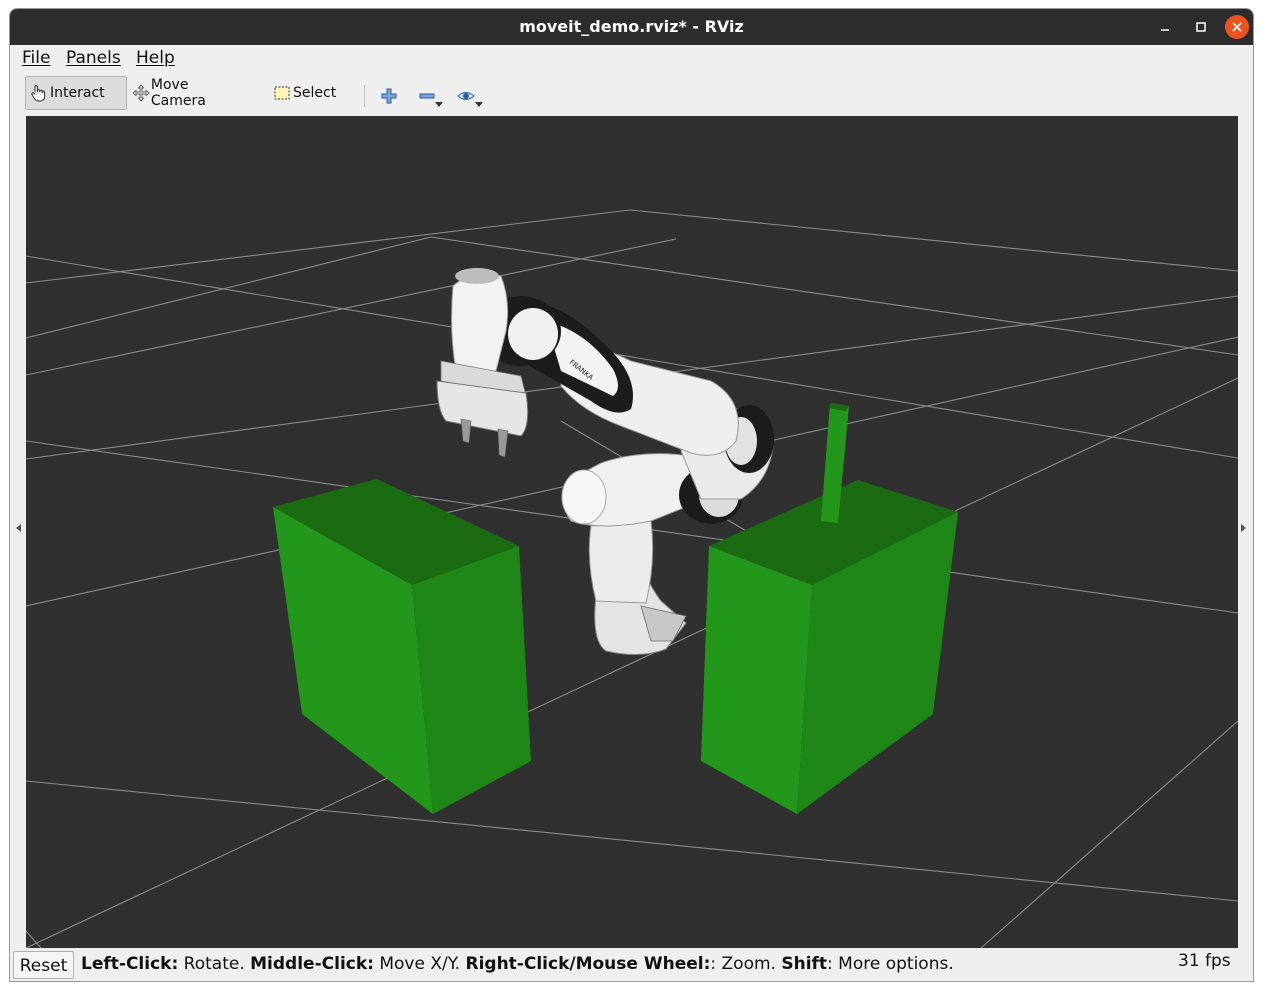 The width and height of the screenshot is (1263, 990). I want to click on collapse-left-panel-arrow-icon, so click(18, 528).